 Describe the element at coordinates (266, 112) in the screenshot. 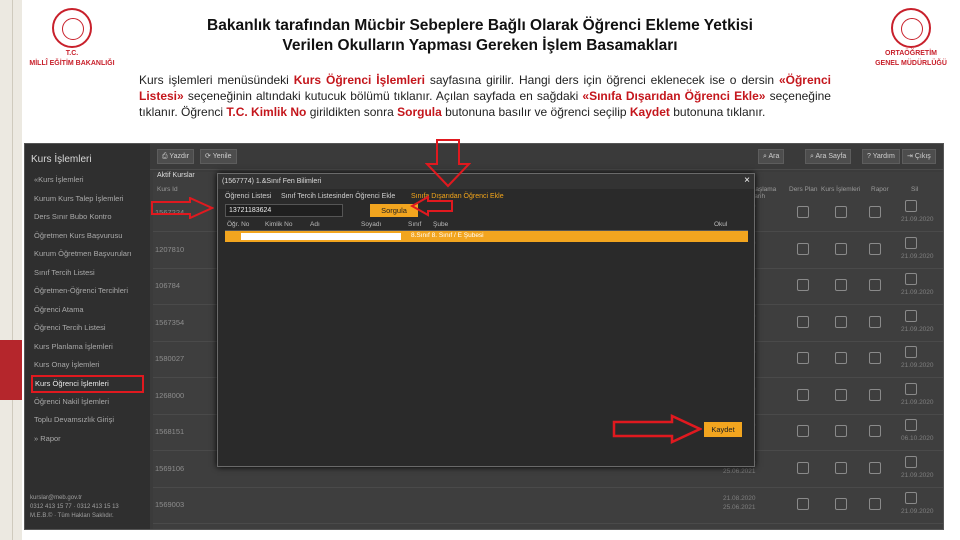

I see `desc-highlight: T.C. Kimlik No` at that location.